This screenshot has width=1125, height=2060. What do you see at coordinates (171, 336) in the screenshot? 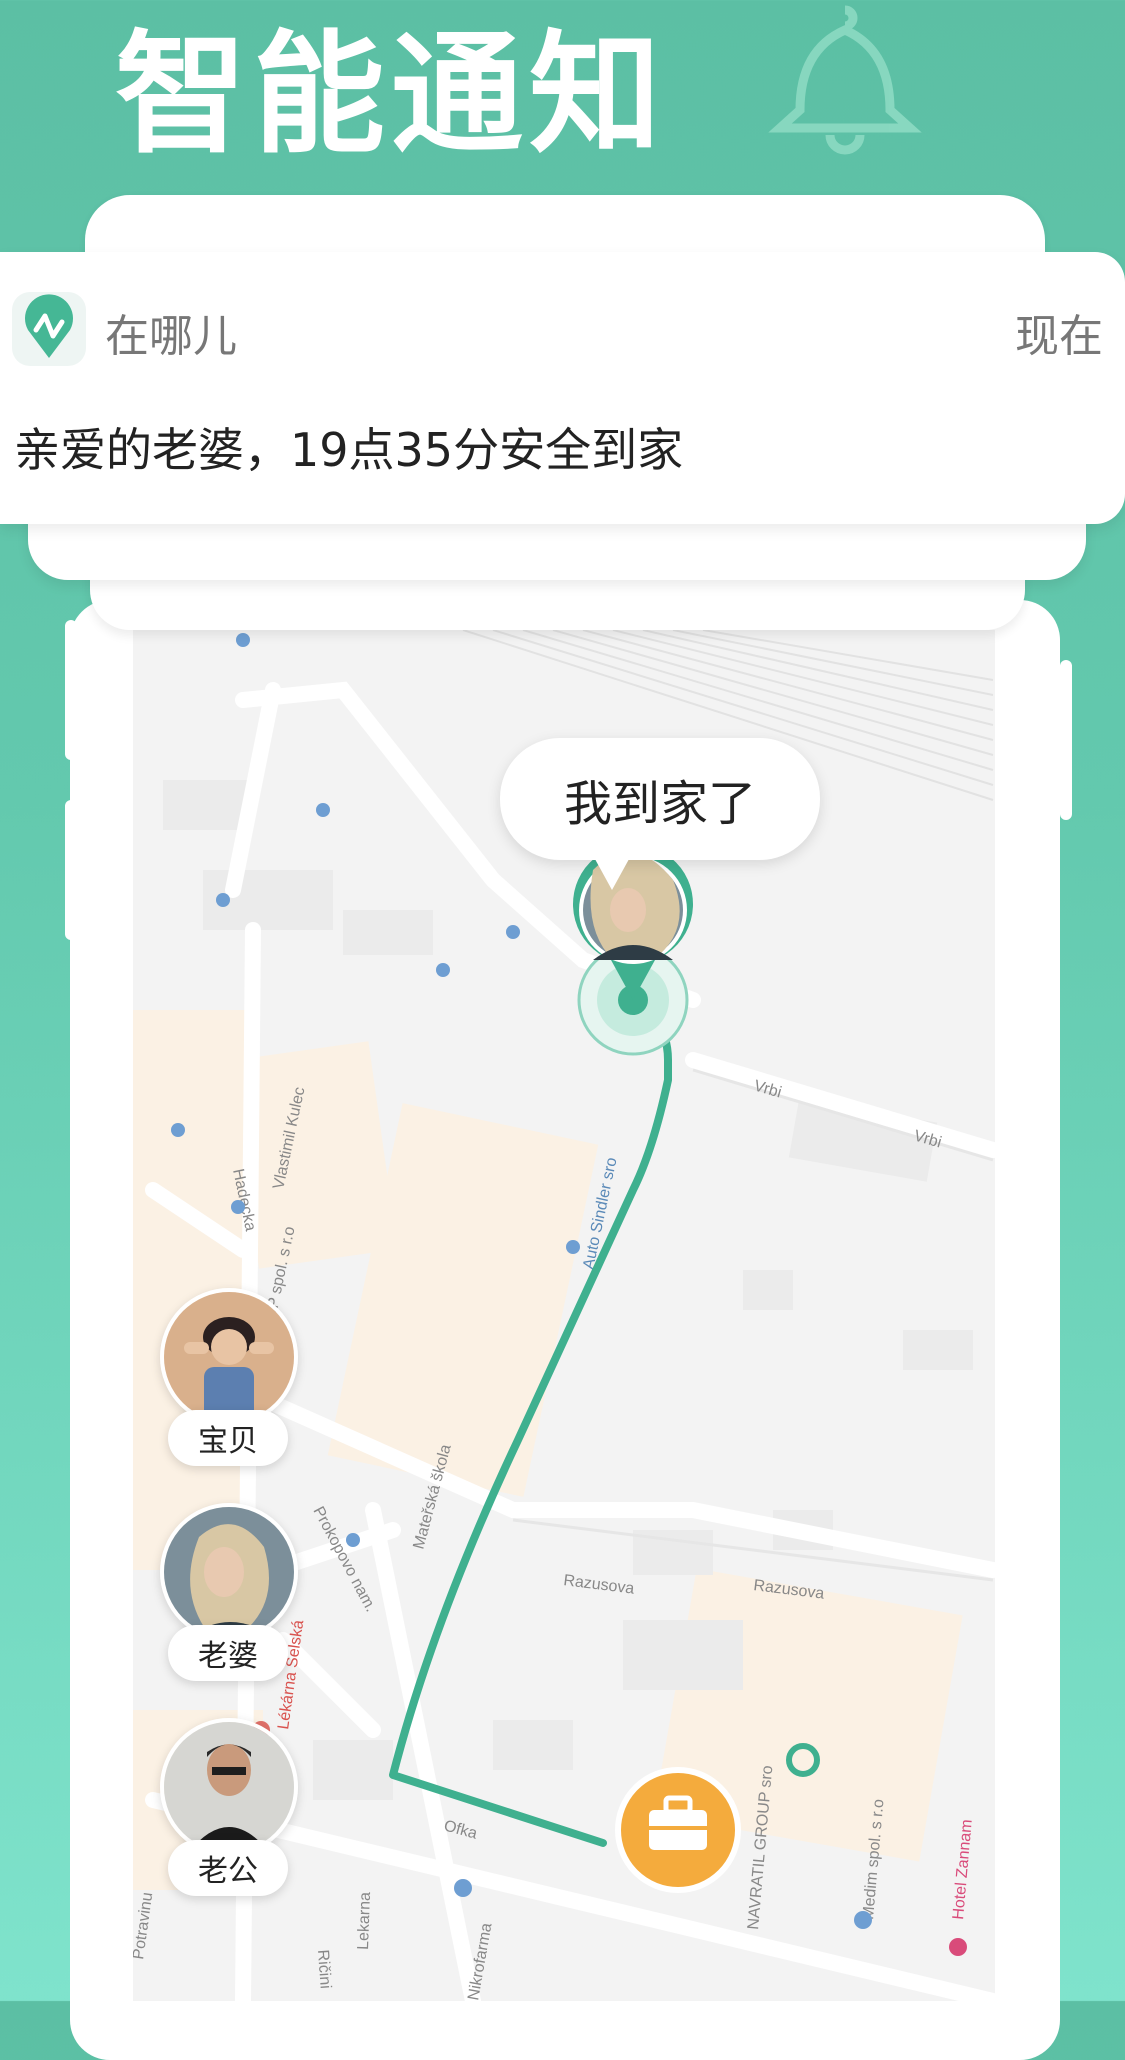
I see `notification-app-name: 在哪儿` at bounding box center [171, 336].